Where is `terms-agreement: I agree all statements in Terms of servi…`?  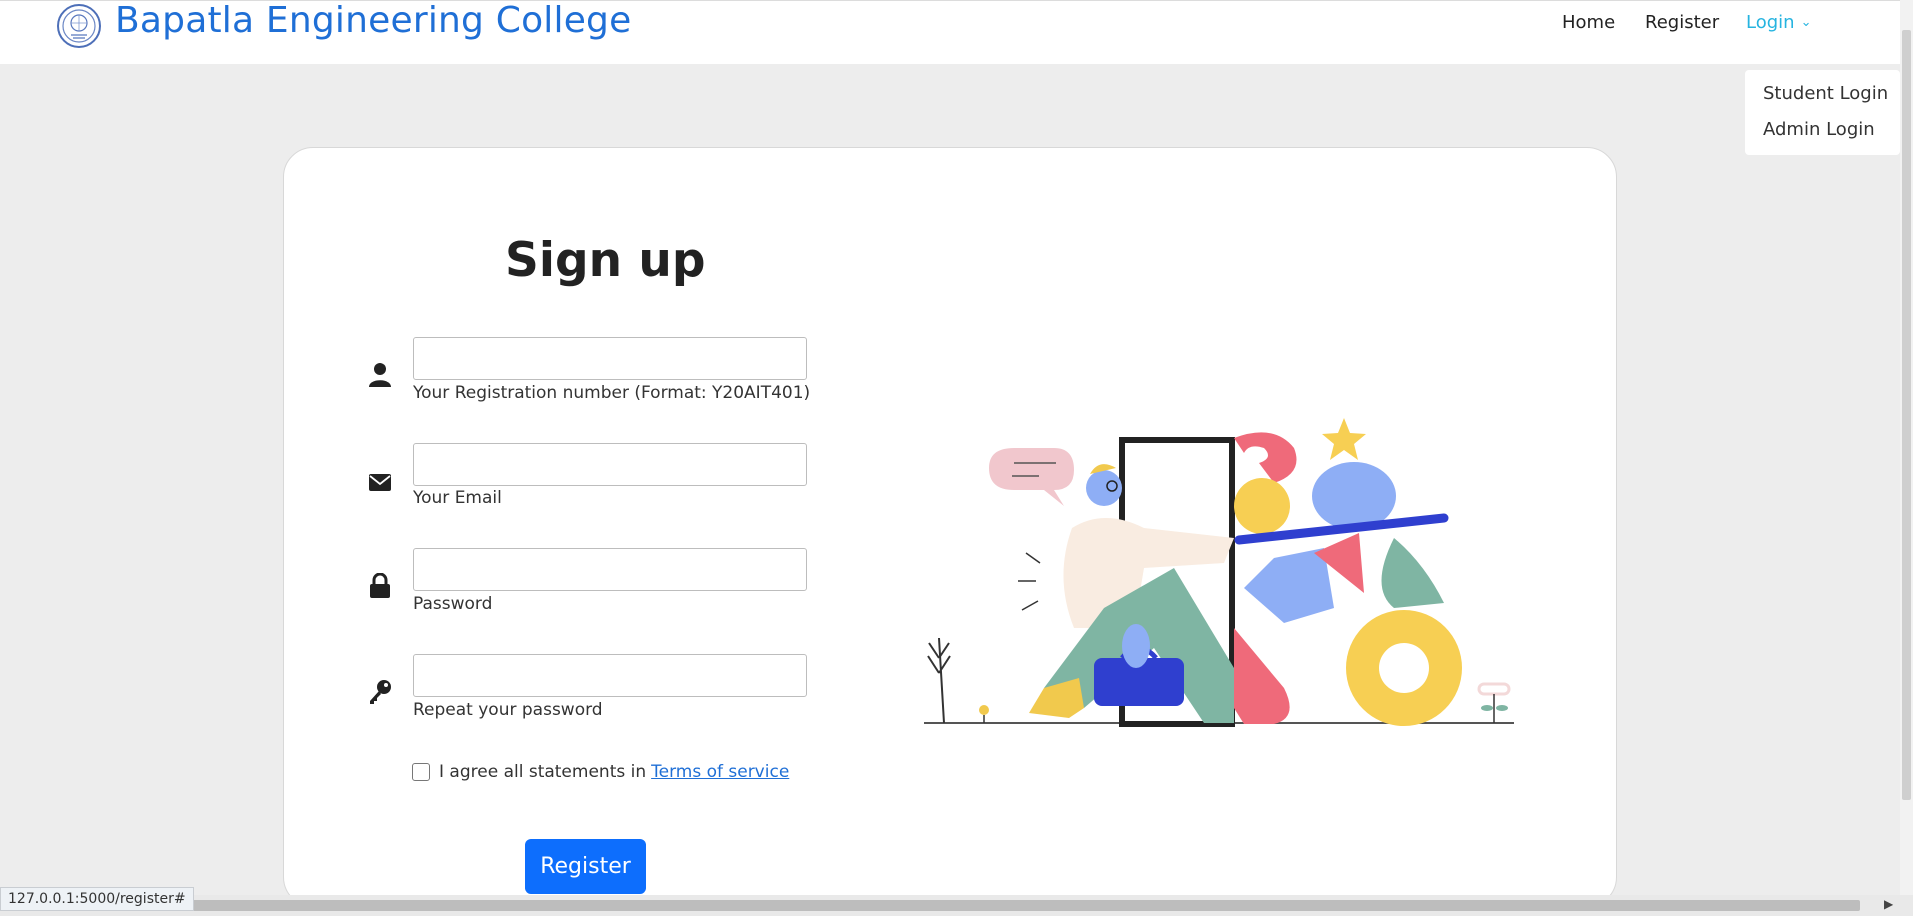 terms-agreement: I agree all statements in Terms of servi… is located at coordinates (600, 772).